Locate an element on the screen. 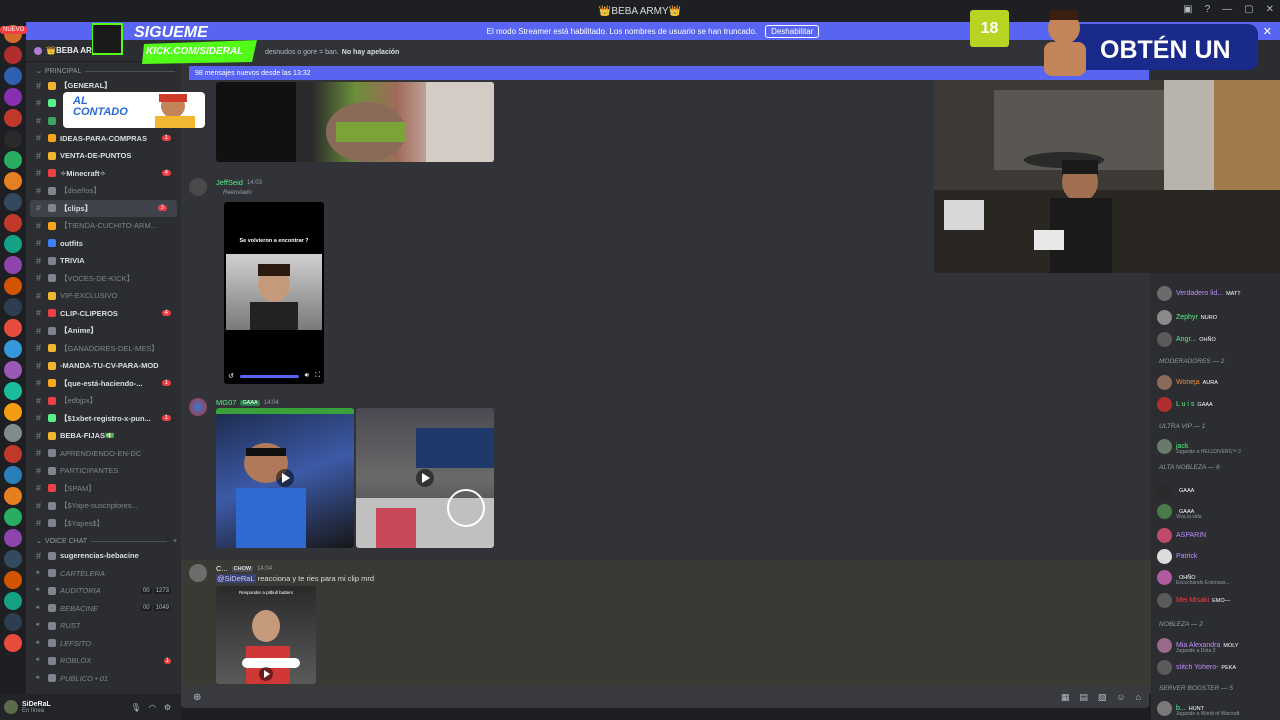  video-thumbnail: Responder a pitbull butters is located at coordinates (266, 635).